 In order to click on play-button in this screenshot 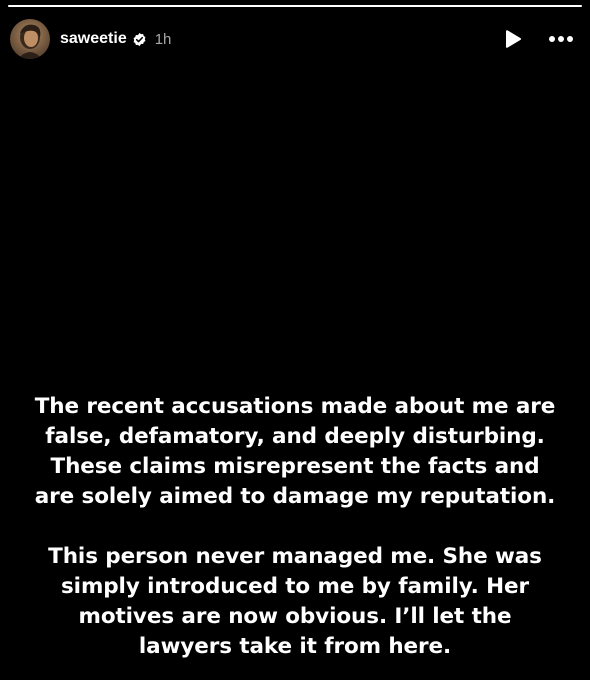, I will do `click(513, 39)`.